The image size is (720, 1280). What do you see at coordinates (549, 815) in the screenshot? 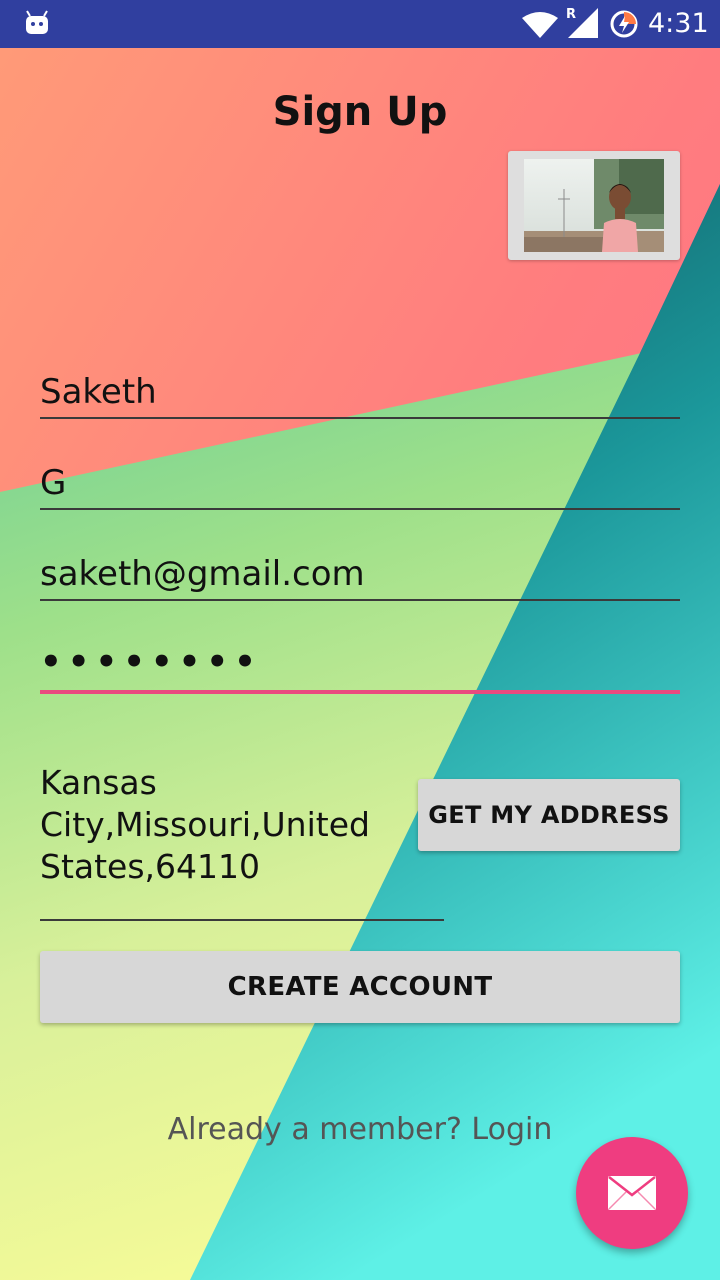
I see `get-my-address-button: GET MY ADDRESS` at bounding box center [549, 815].